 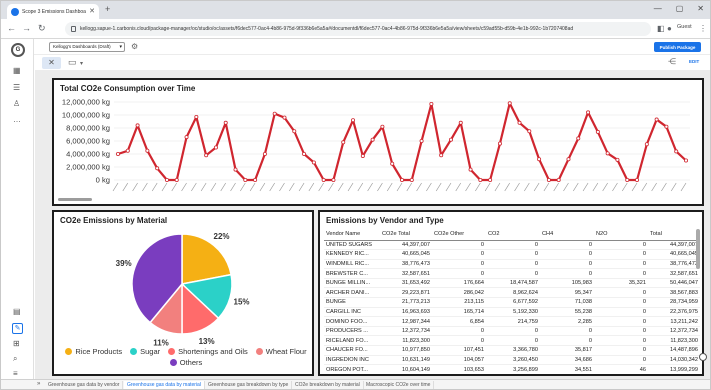 What do you see at coordinates (16, 88) in the screenshot?
I see `hamburger-icon: ☰` at bounding box center [16, 88].